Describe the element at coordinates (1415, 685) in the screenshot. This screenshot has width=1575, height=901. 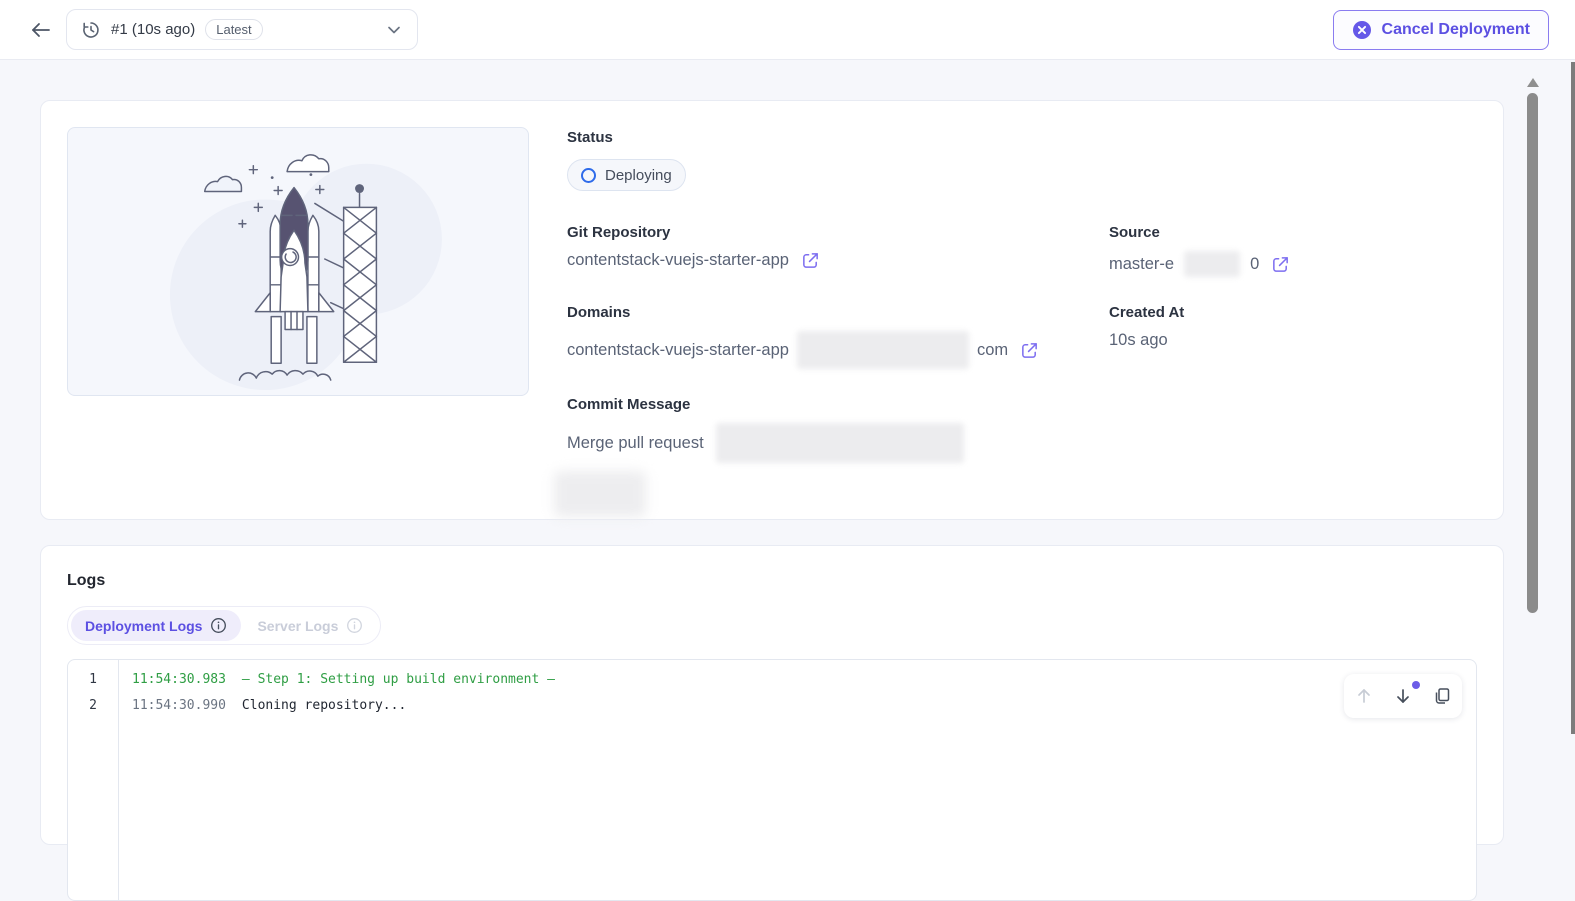
I see `new-logs-dot` at that location.